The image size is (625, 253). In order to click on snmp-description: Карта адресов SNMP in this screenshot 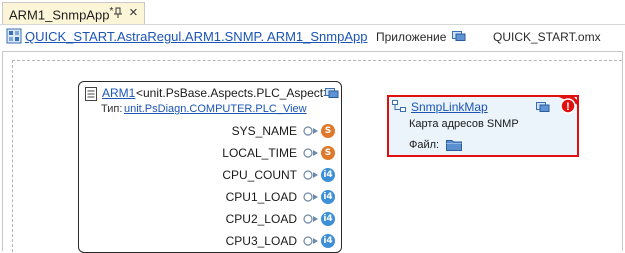, I will do `click(464, 124)`.